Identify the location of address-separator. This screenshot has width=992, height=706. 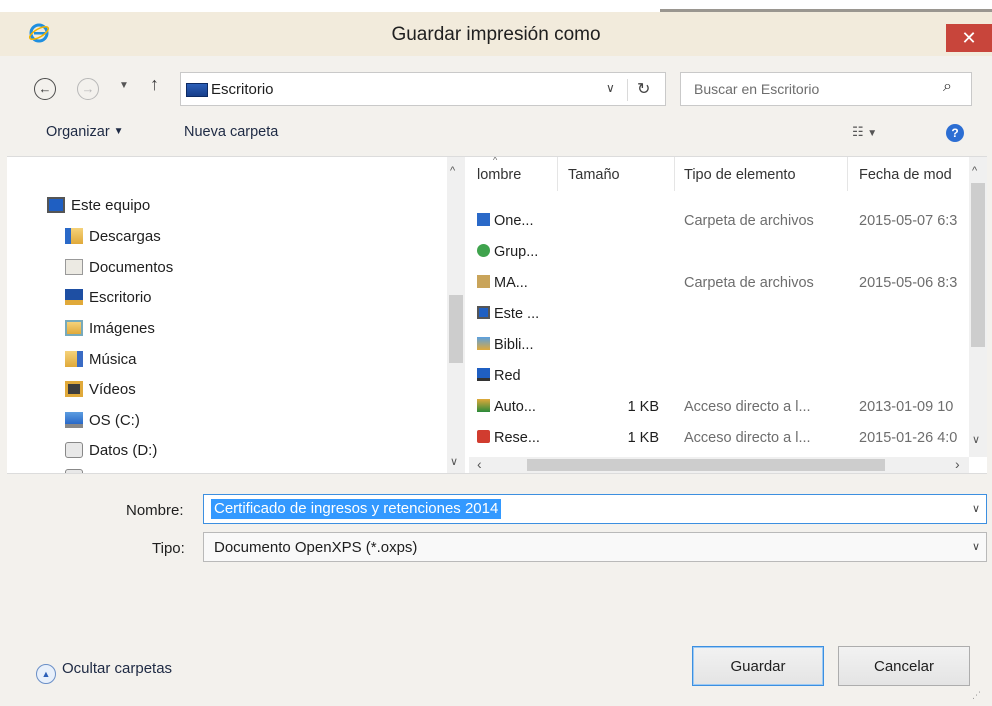
(627, 90).